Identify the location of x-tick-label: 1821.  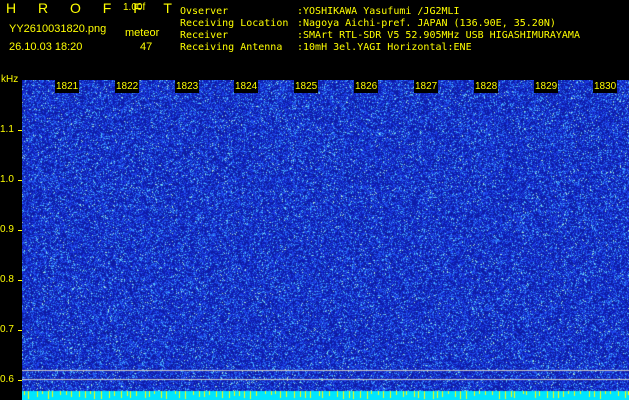
(67, 86).